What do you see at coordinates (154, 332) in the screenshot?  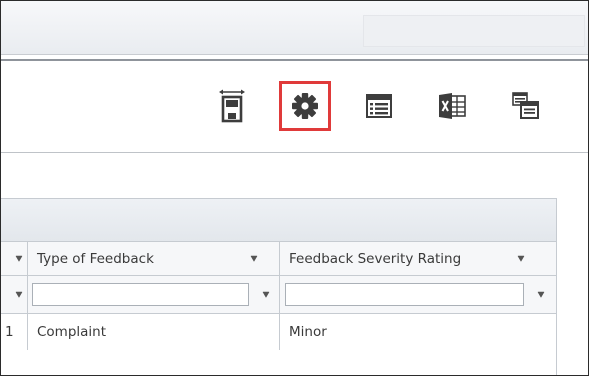 I see `type-of-feedback-cell: Complaint` at bounding box center [154, 332].